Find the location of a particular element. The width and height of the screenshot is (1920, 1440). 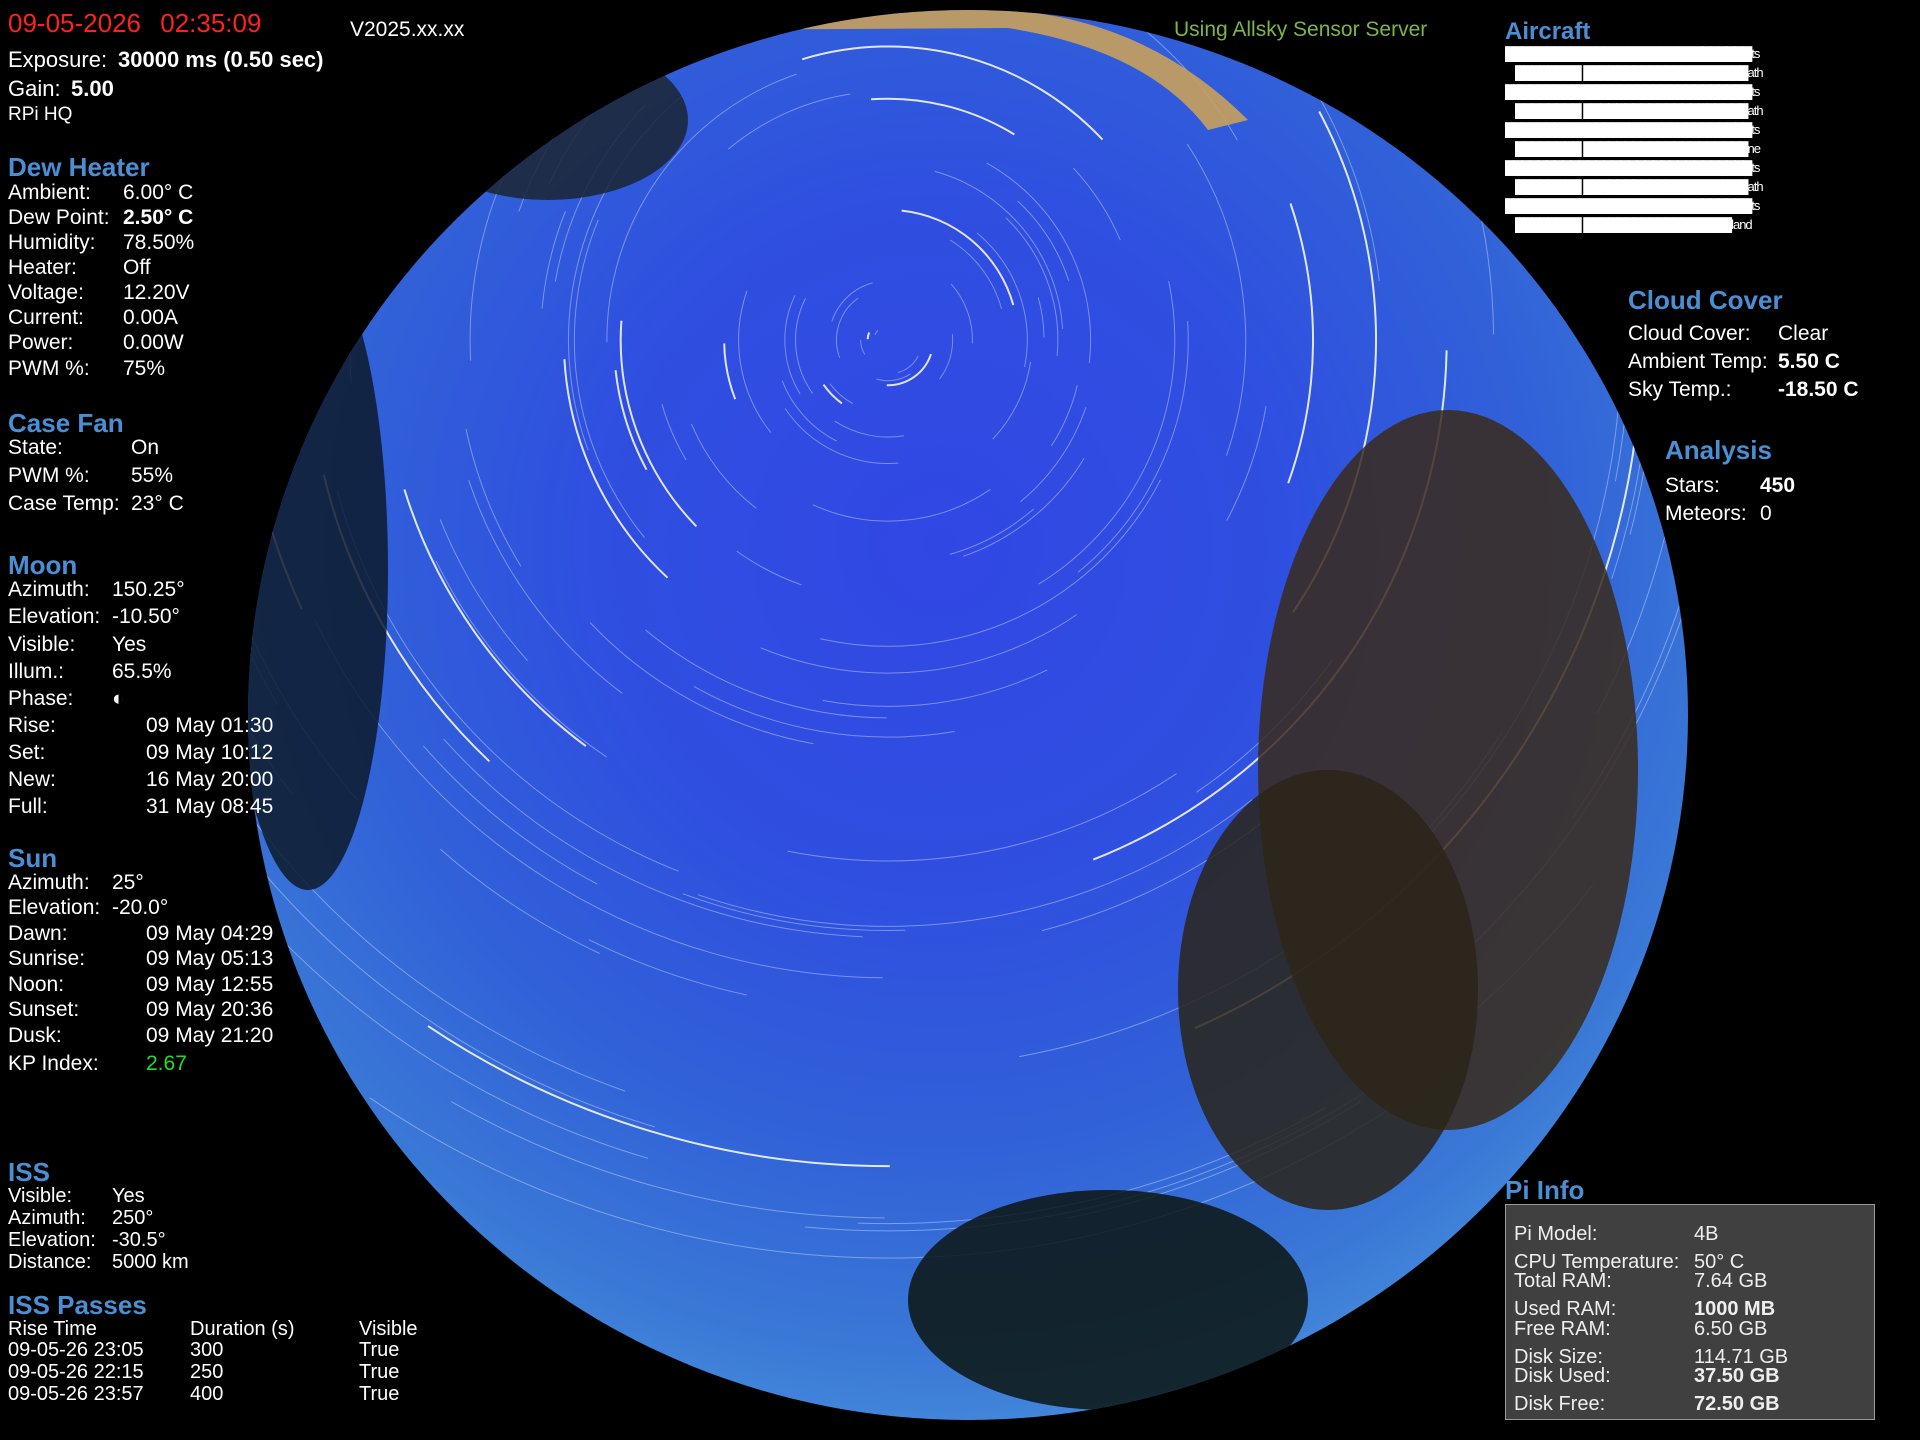

aircraft-line: ████████ ████████████████████ath is located at coordinates (1639, 72).